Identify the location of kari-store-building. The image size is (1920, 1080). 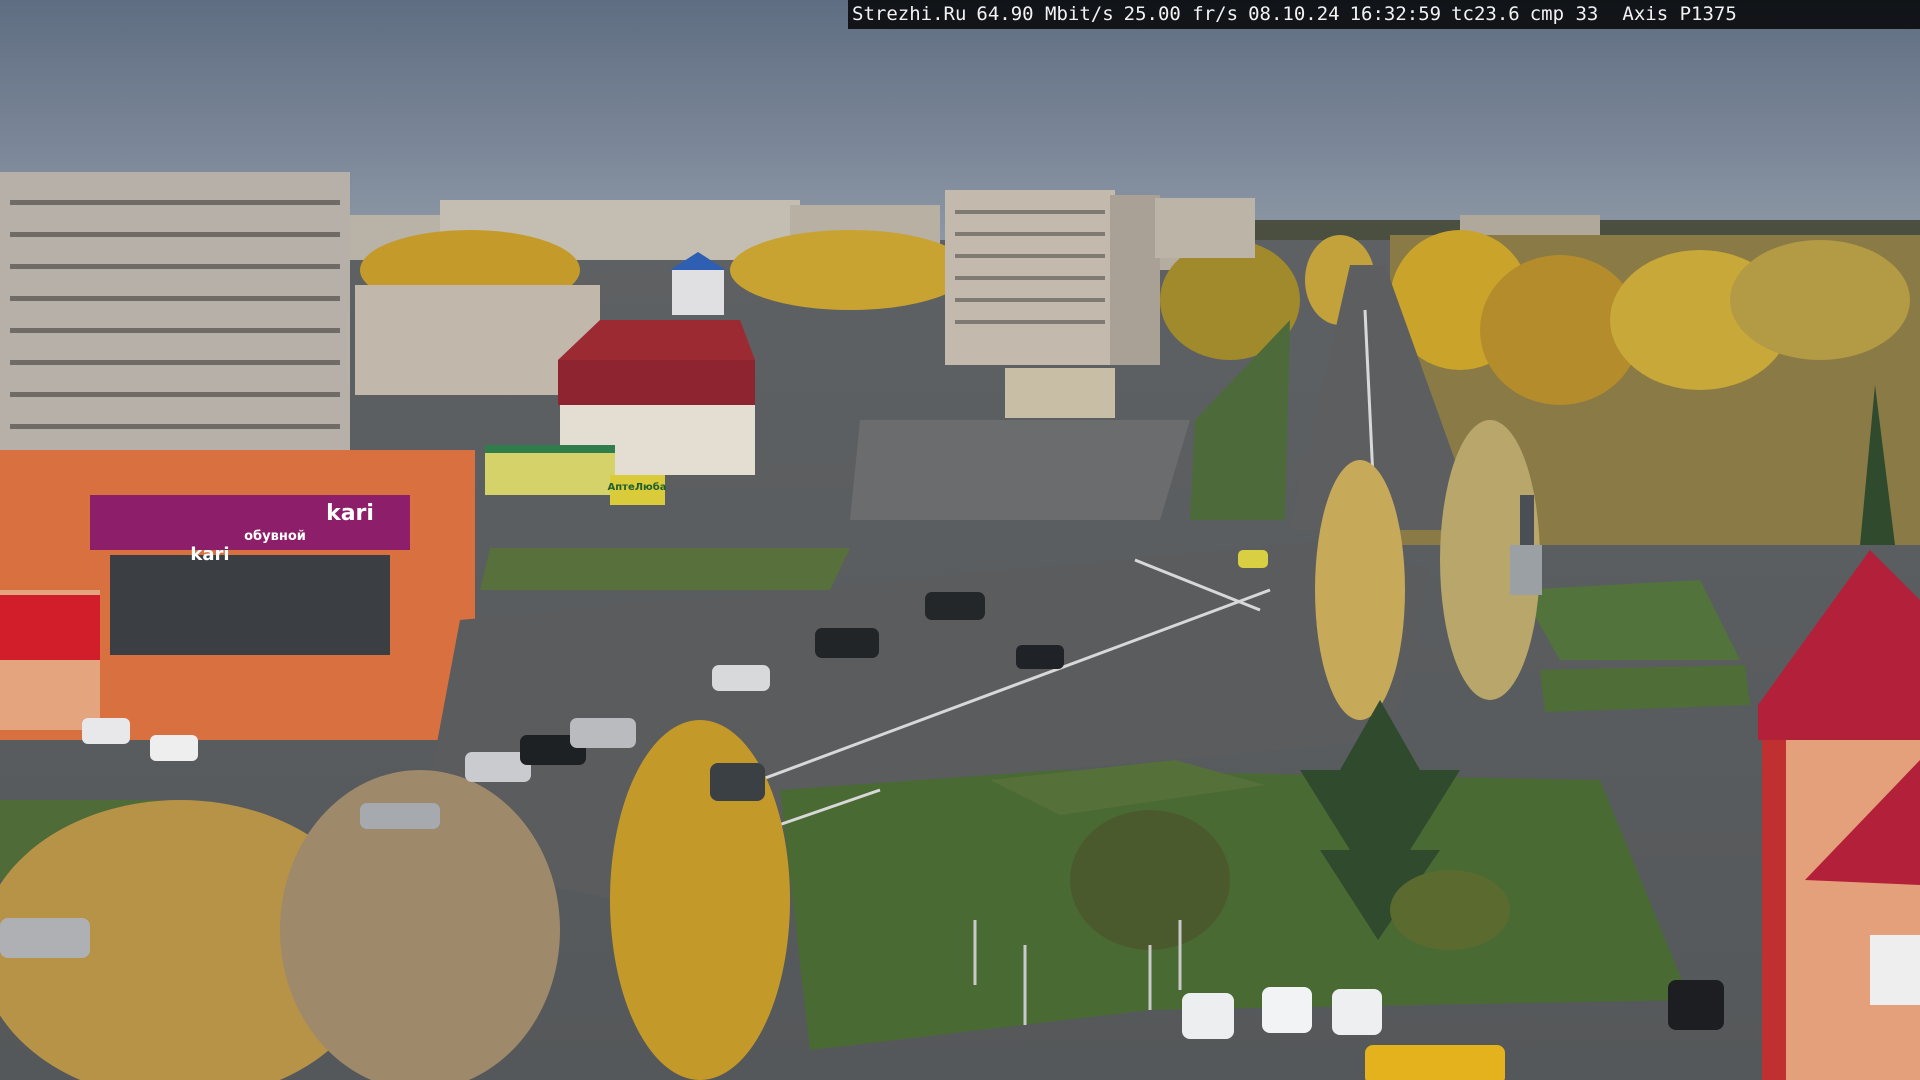
(237, 595).